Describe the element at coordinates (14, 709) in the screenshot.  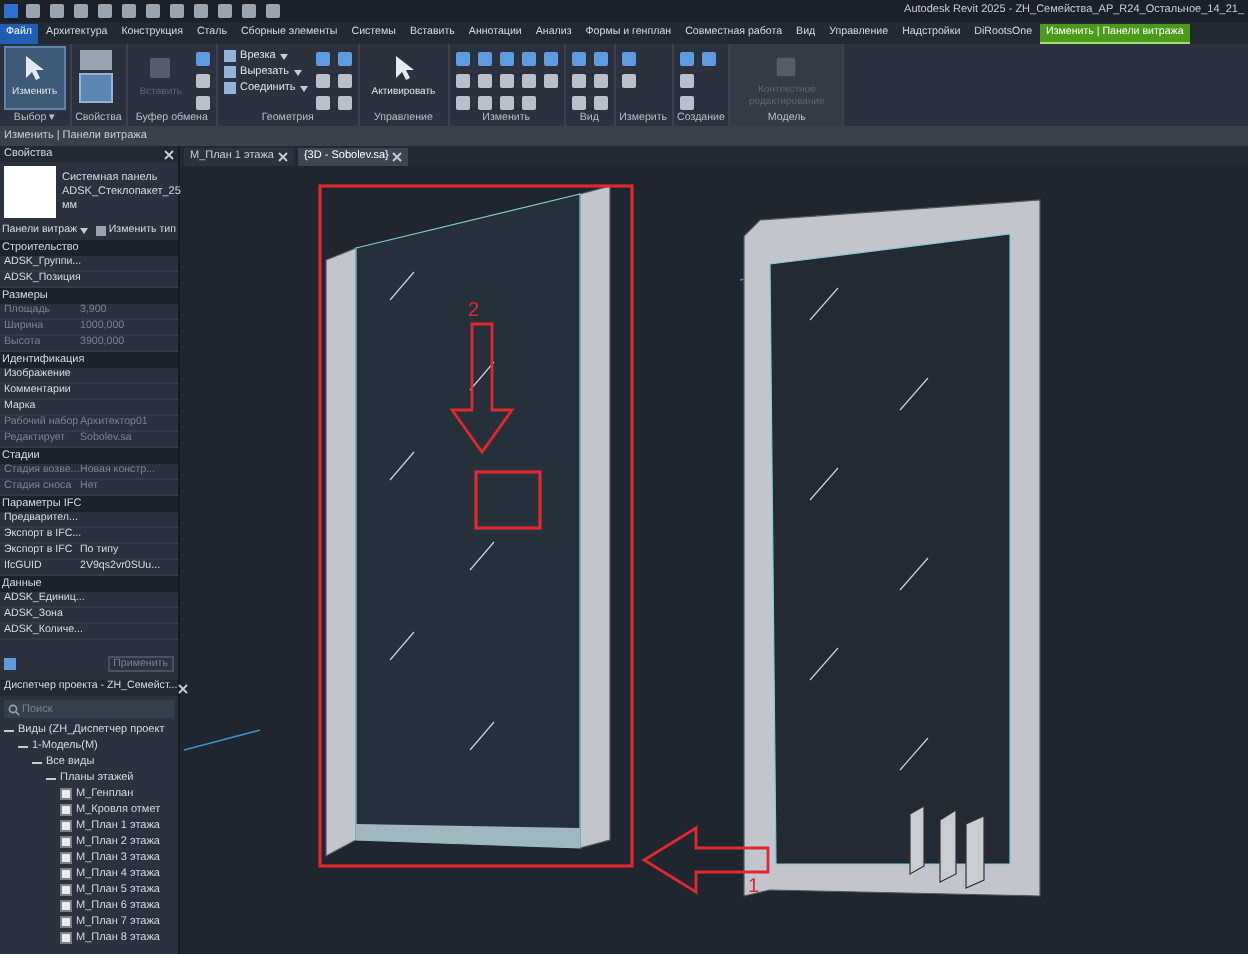
I see `search-icon` at that location.